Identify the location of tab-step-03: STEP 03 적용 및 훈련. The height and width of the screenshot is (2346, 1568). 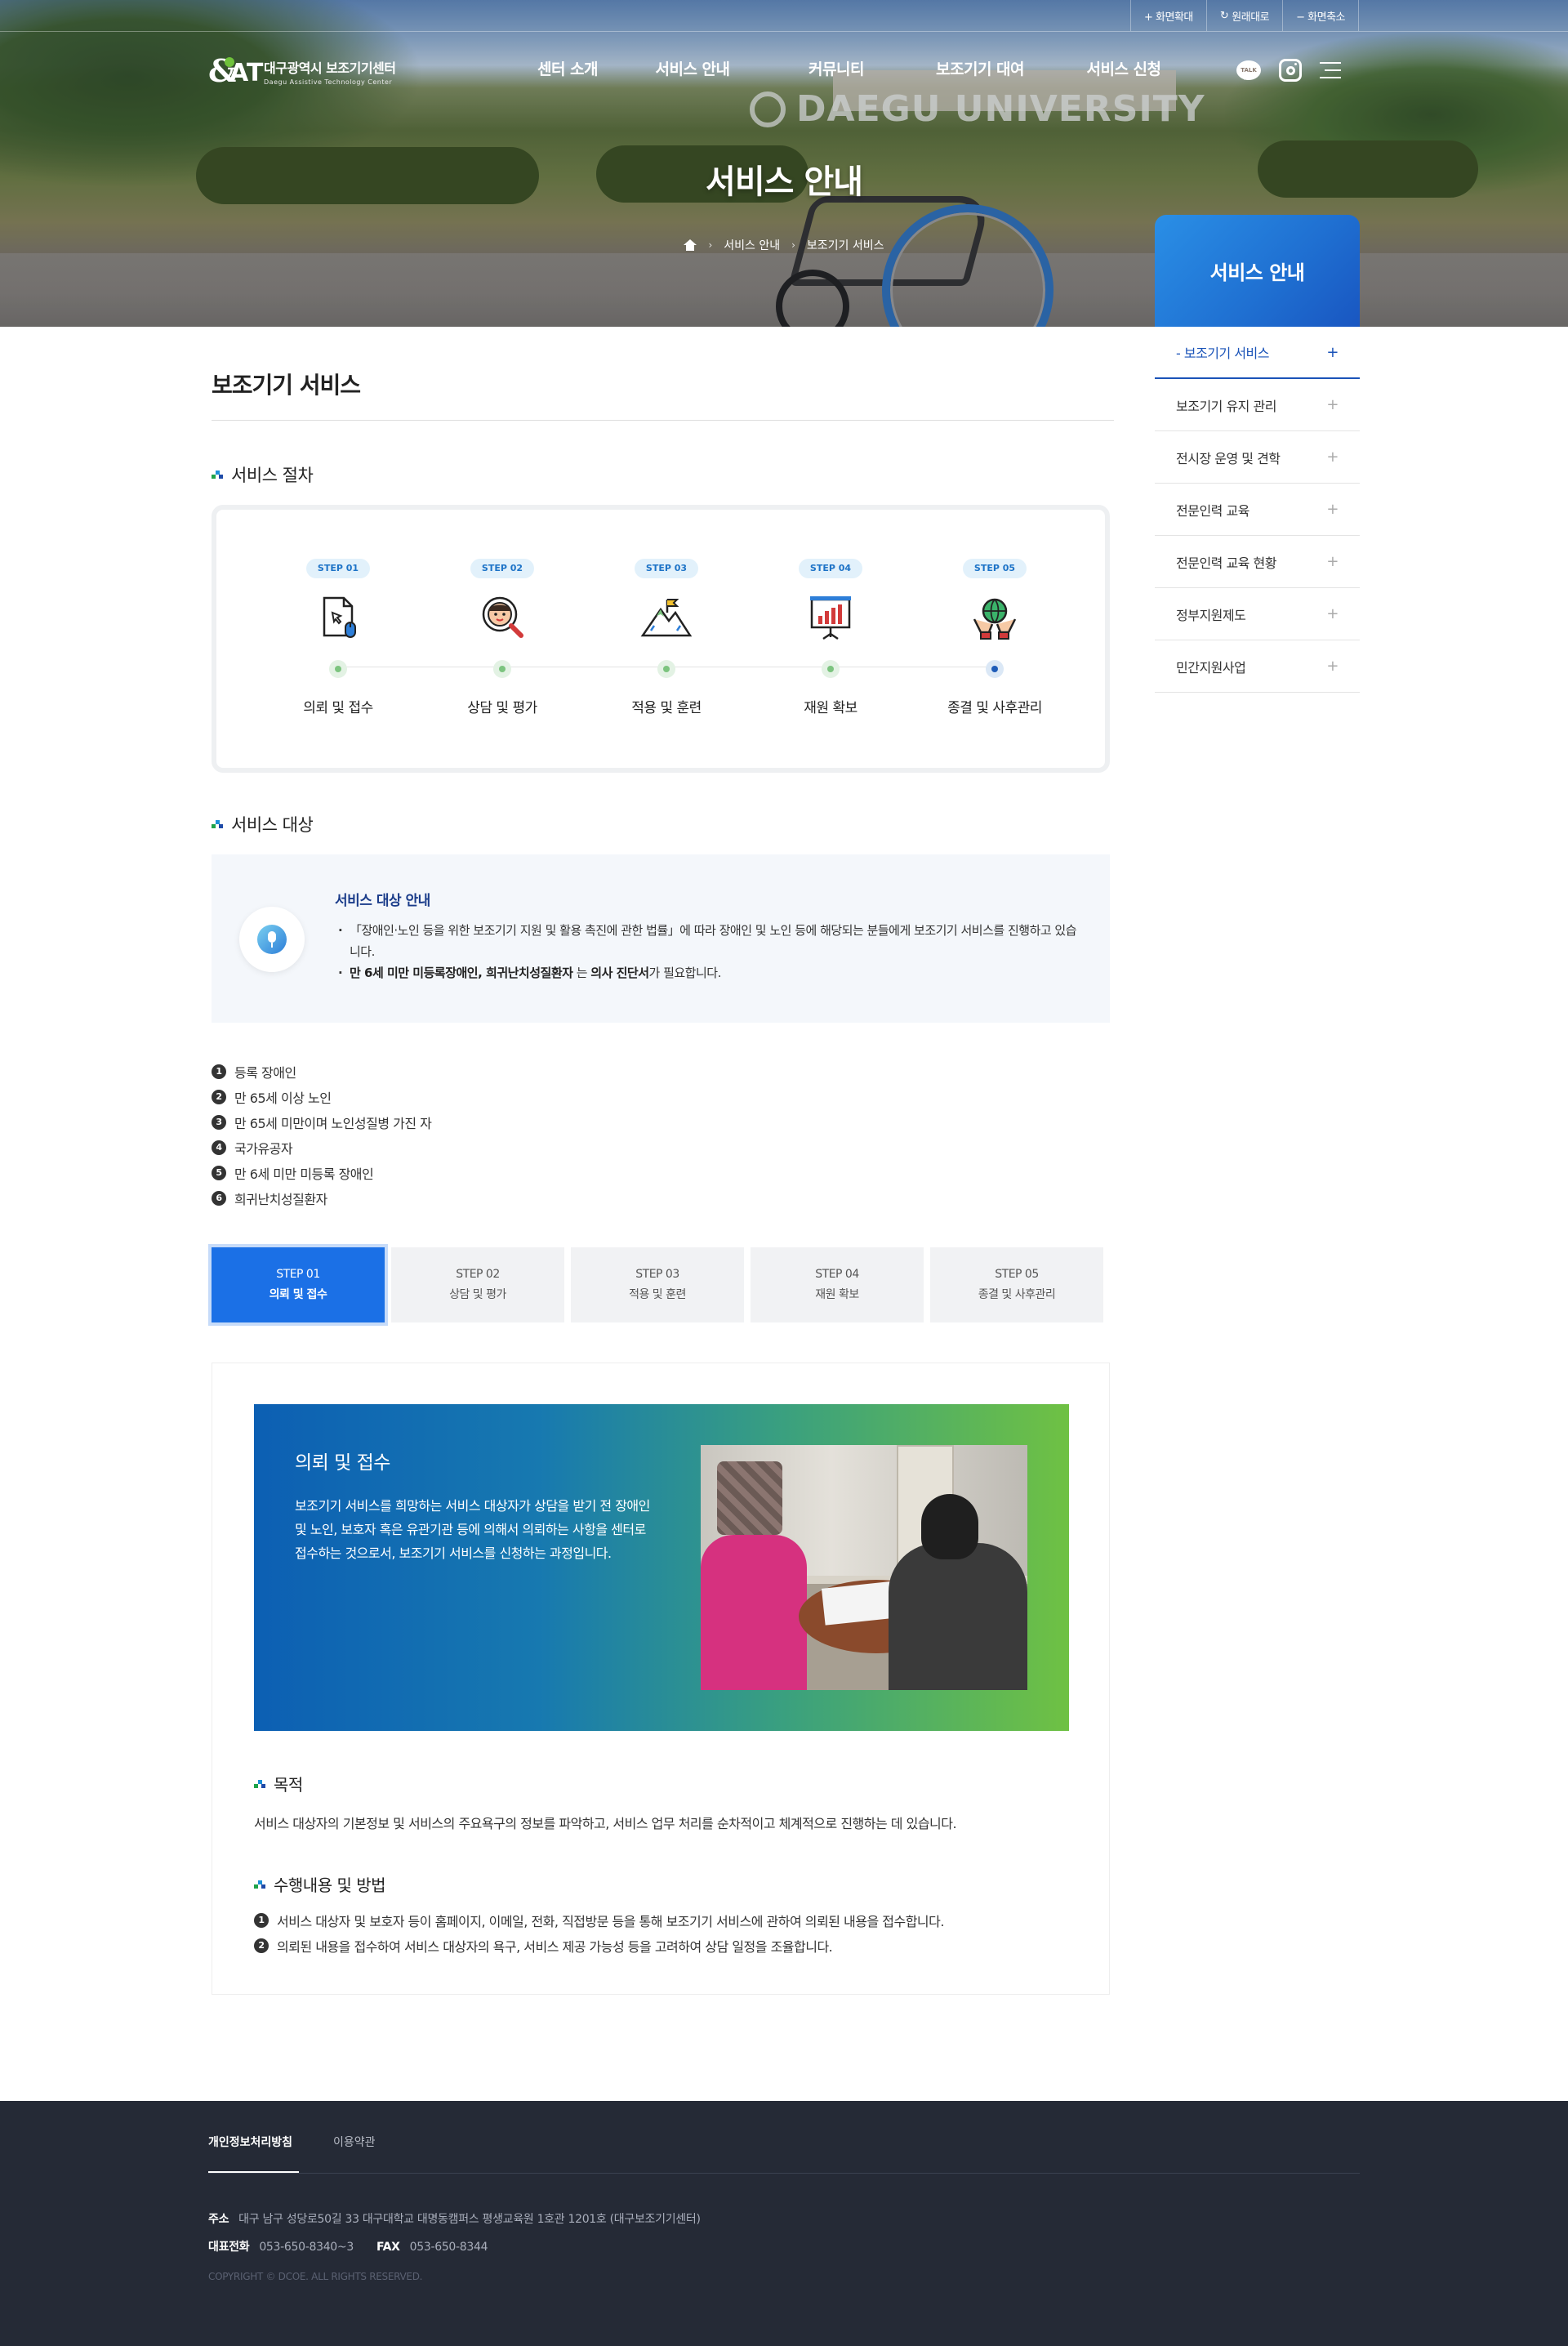
(657, 1284).